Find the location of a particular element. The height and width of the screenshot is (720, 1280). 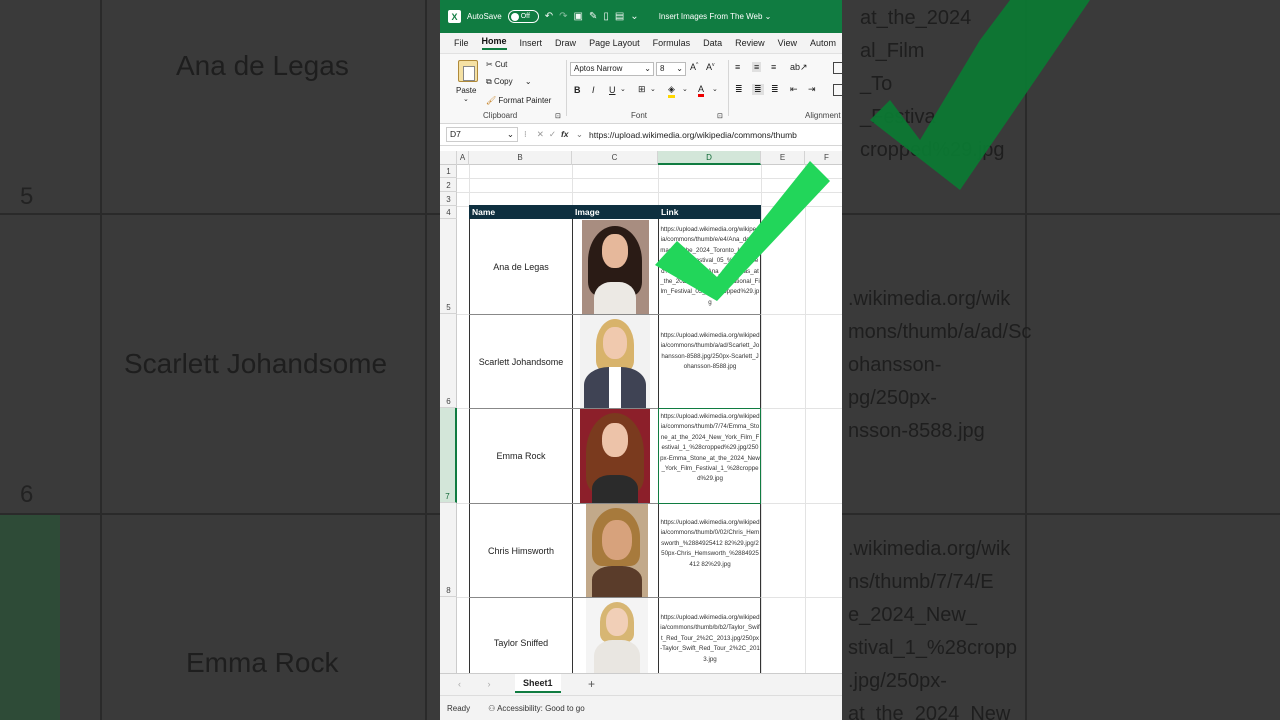

tab-data: Data is located at coordinates (712, 43).